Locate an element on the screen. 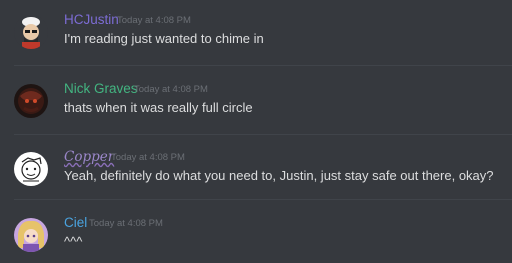  message-text: I'm reading just wanted to chime in is located at coordinates (164, 38).